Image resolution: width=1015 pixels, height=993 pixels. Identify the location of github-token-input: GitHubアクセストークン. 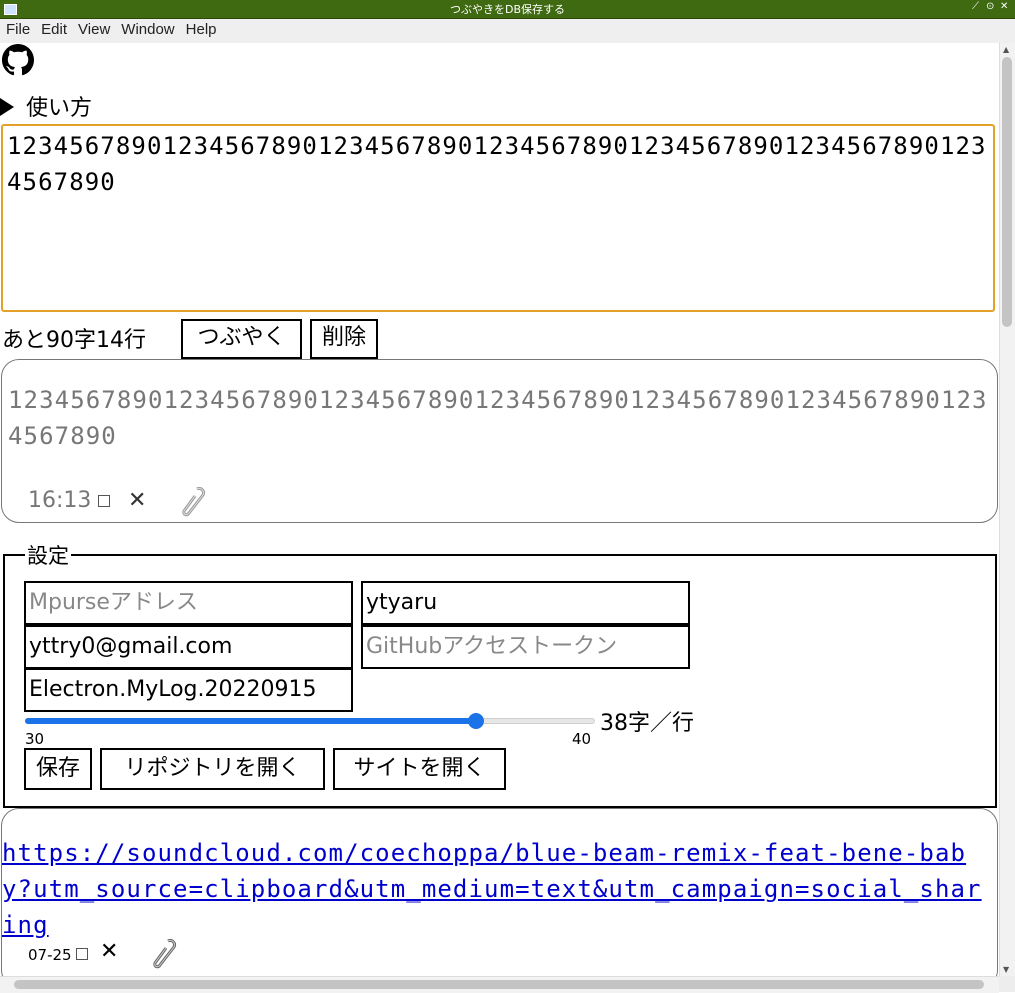
(525, 647).